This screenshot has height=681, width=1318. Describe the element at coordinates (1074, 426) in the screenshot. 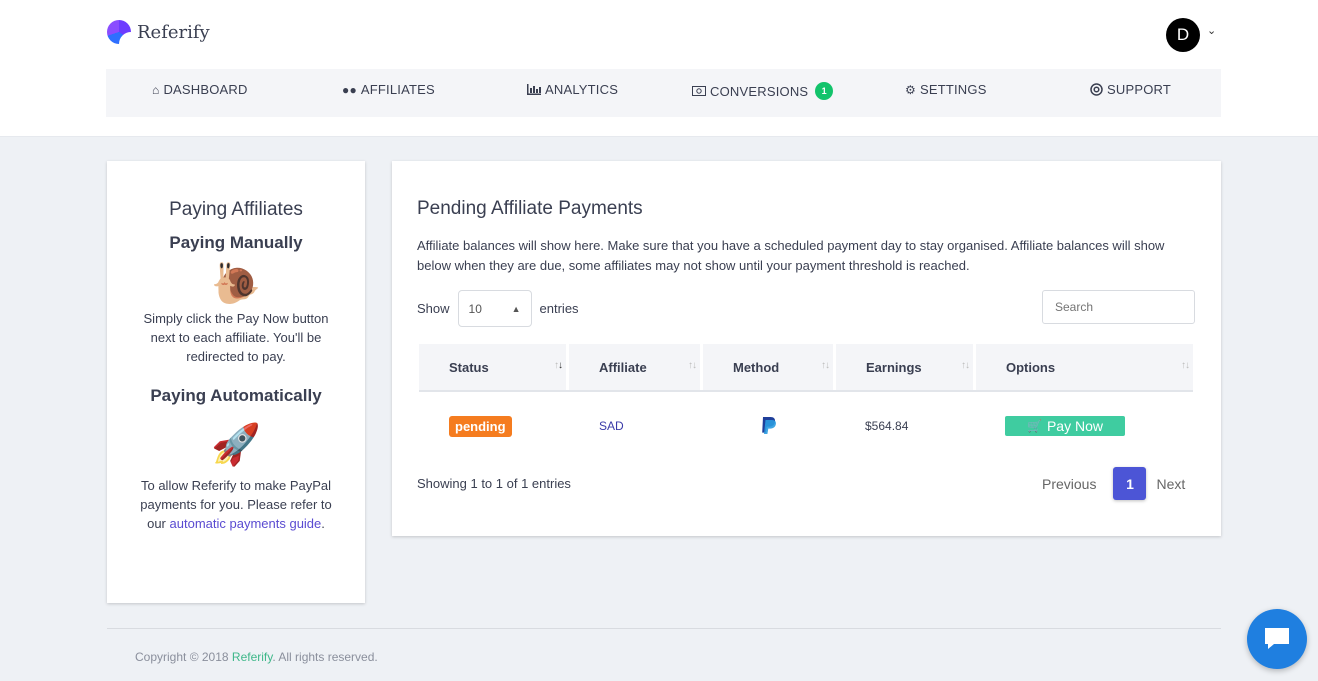

I see `pay-now-label: Pay Now` at that location.